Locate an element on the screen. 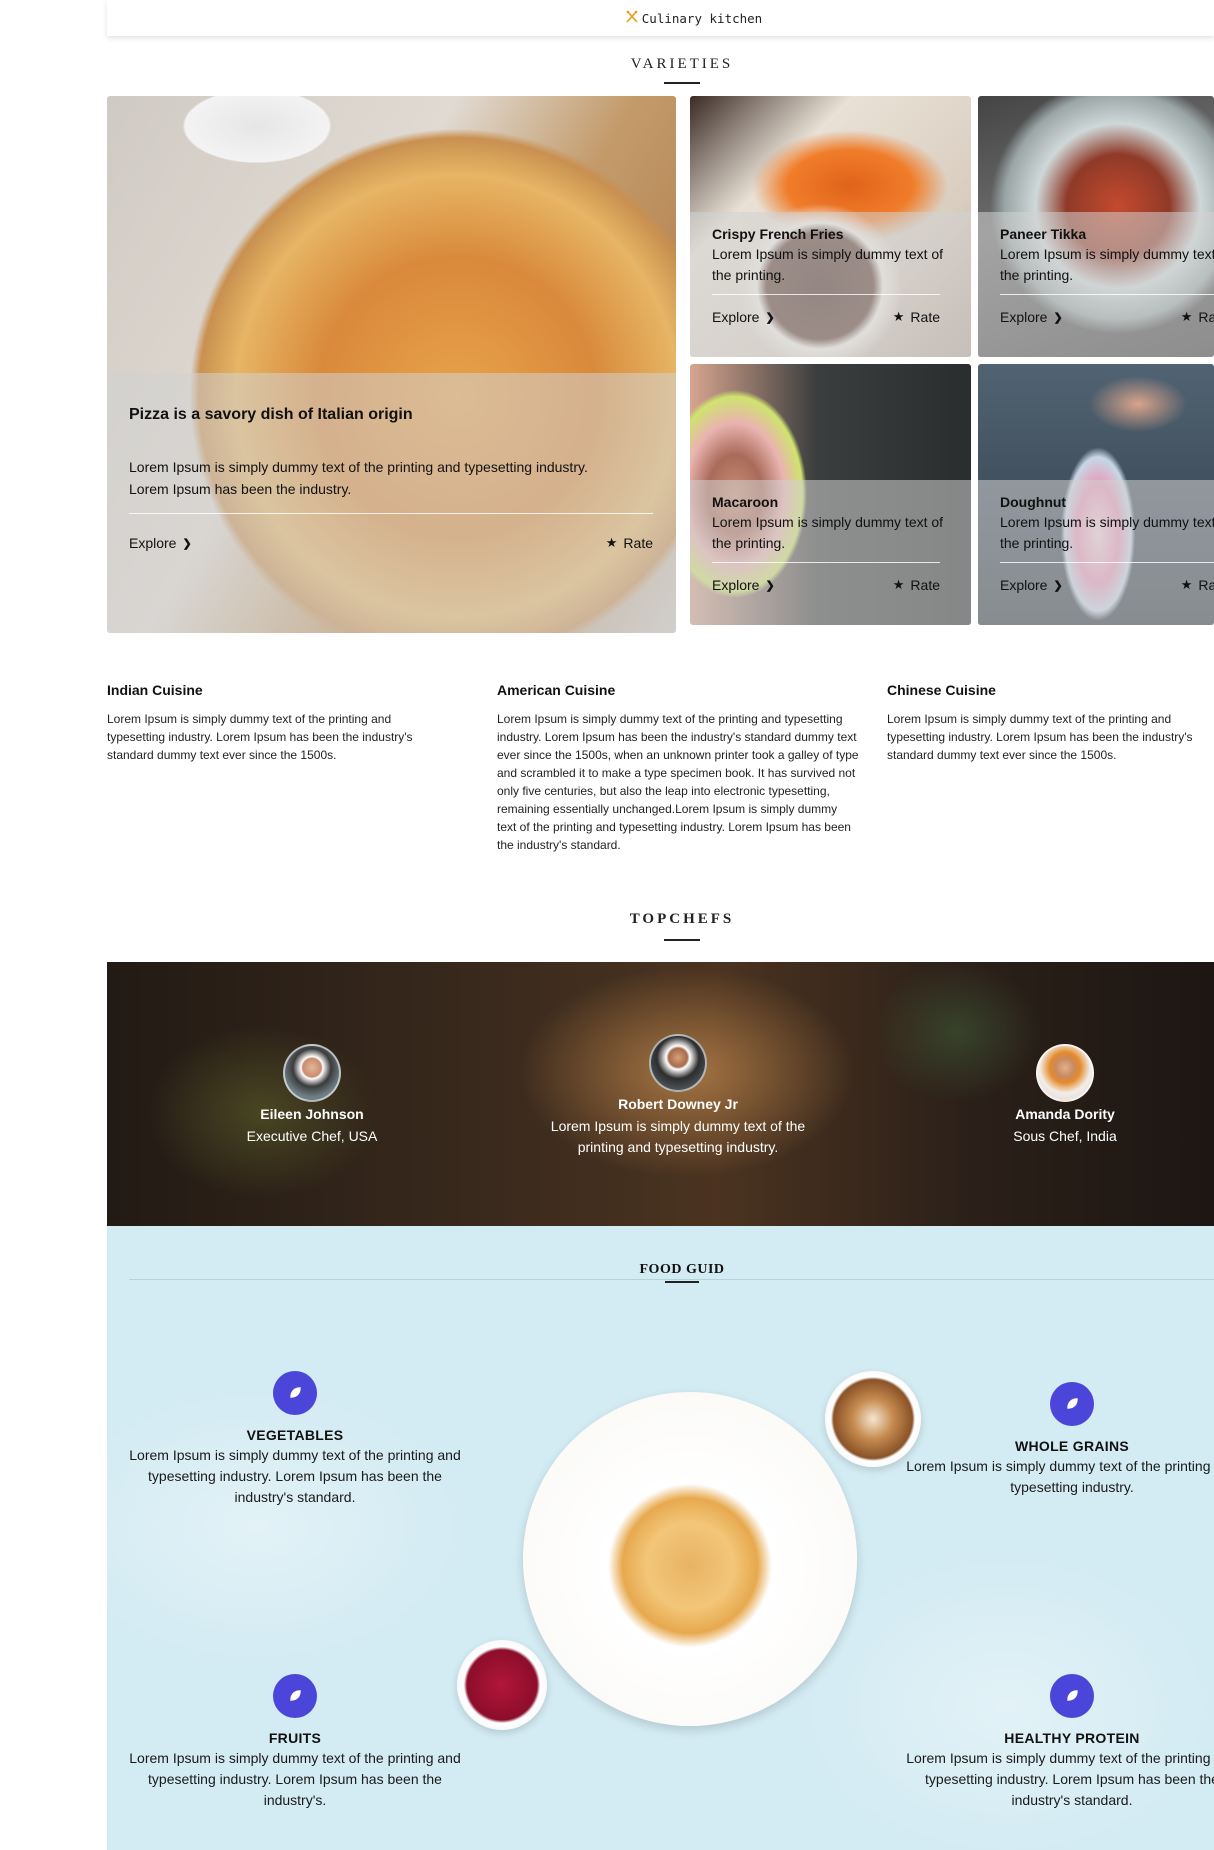  varieties-title: VARIETIES is located at coordinates (682, 64).